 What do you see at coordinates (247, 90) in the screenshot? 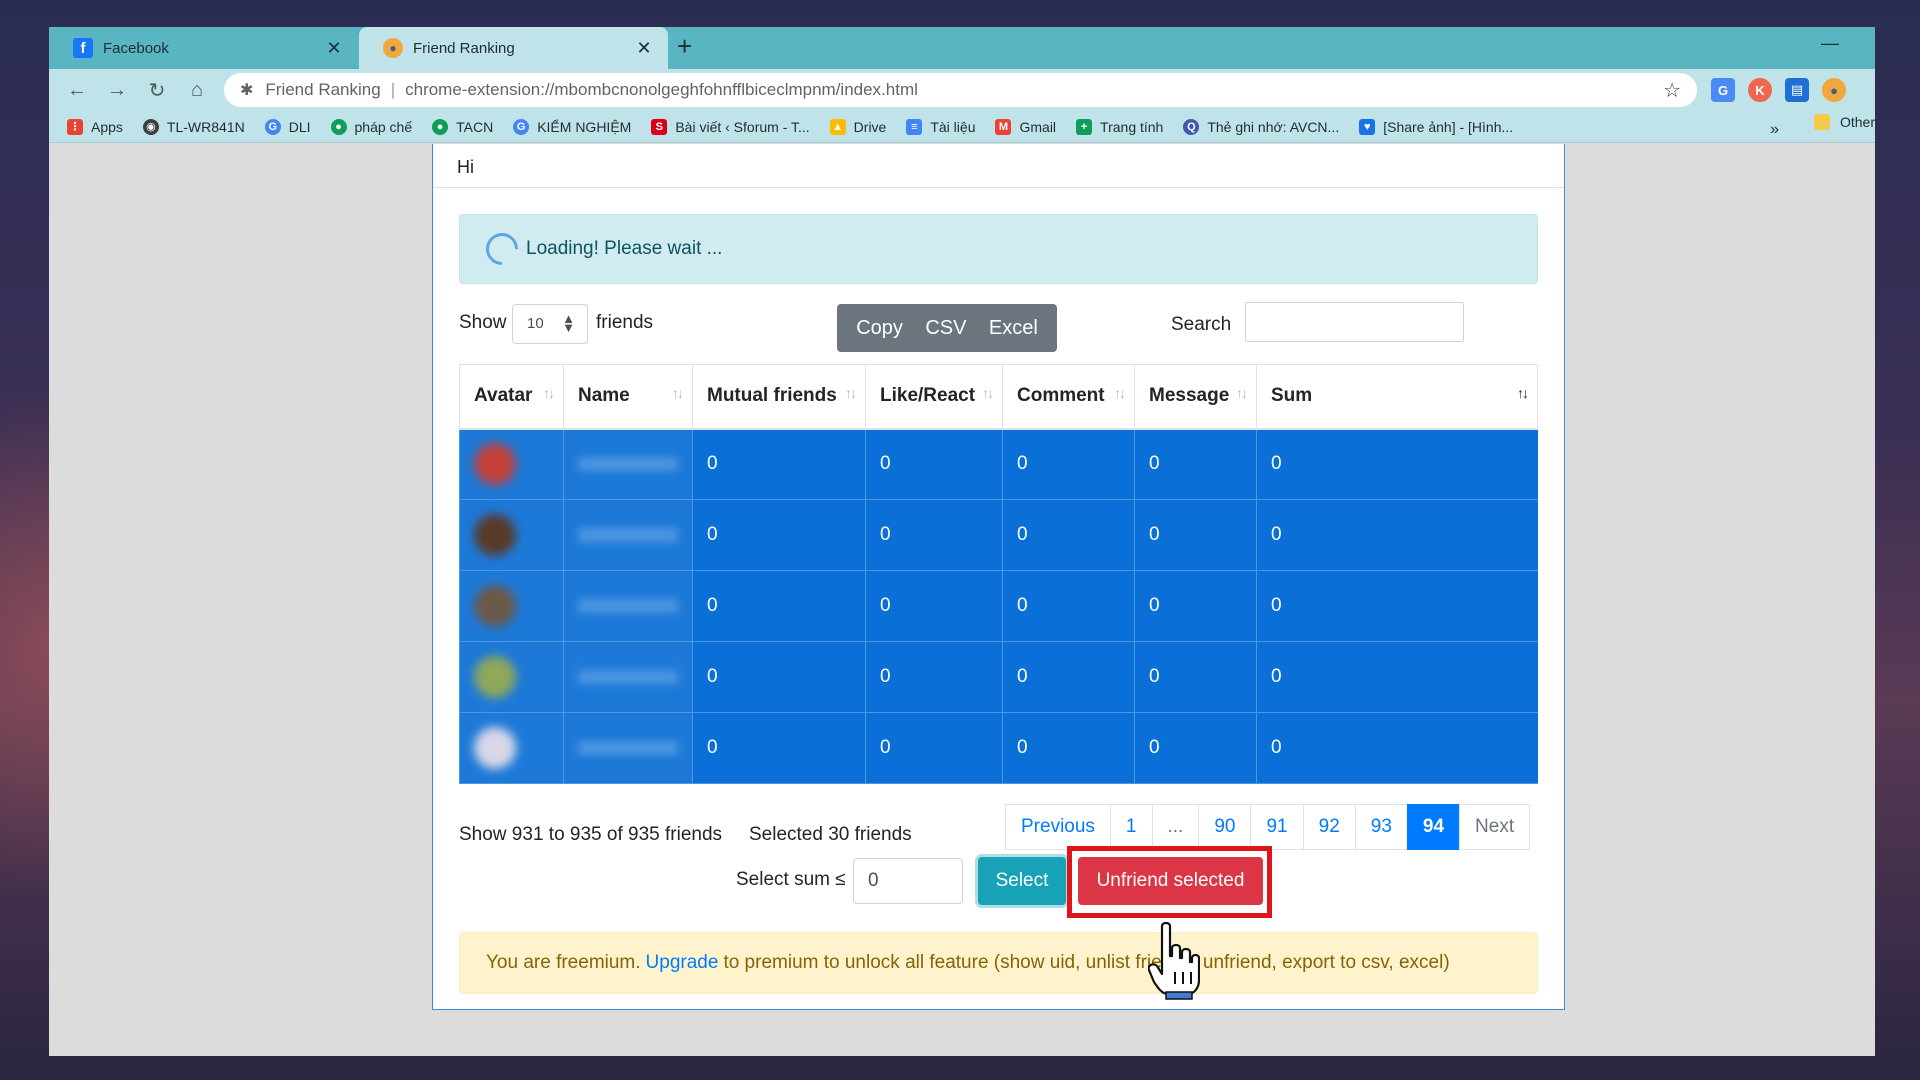
I see `extension-puzzle-icon: ✱` at bounding box center [247, 90].